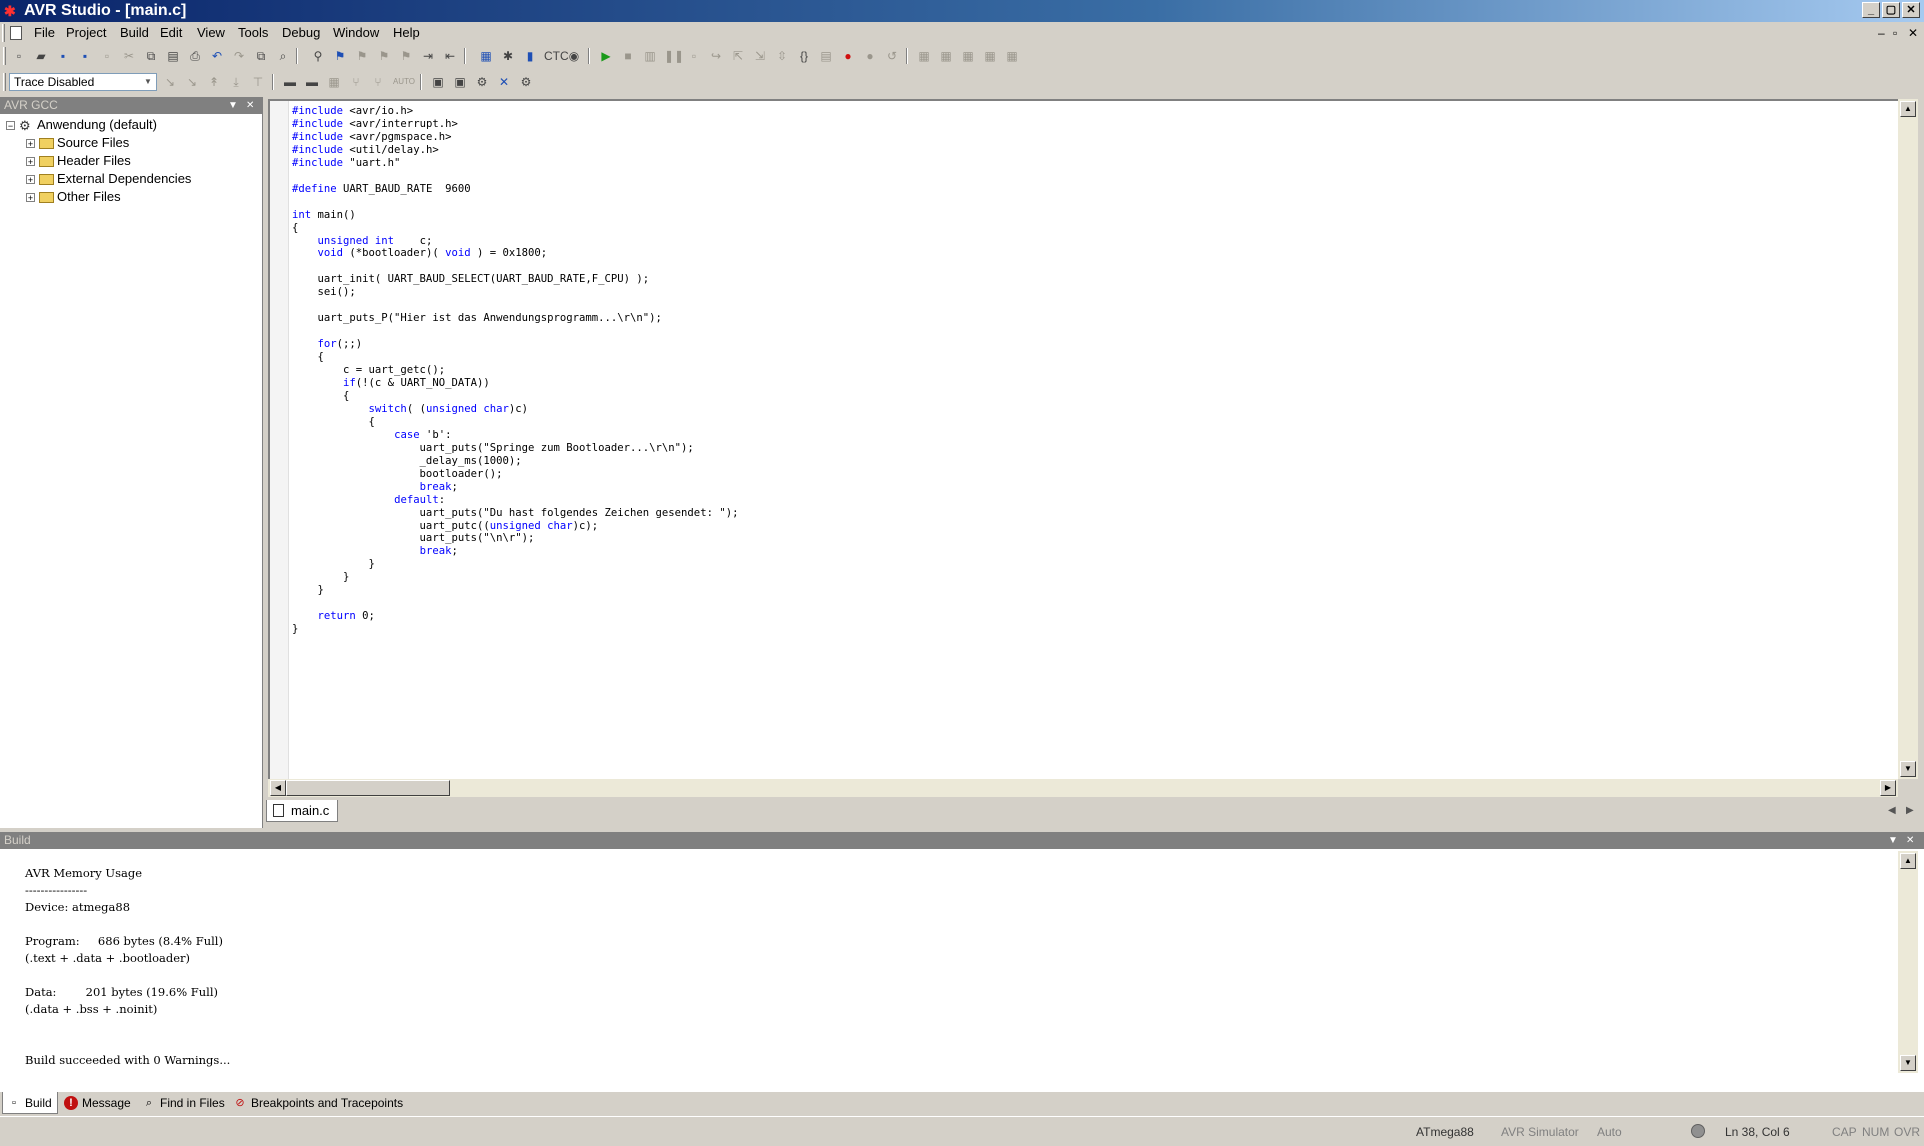 This screenshot has height=1146, width=1924. I want to click on trace-stop-icon: ↘, so click(192, 82).